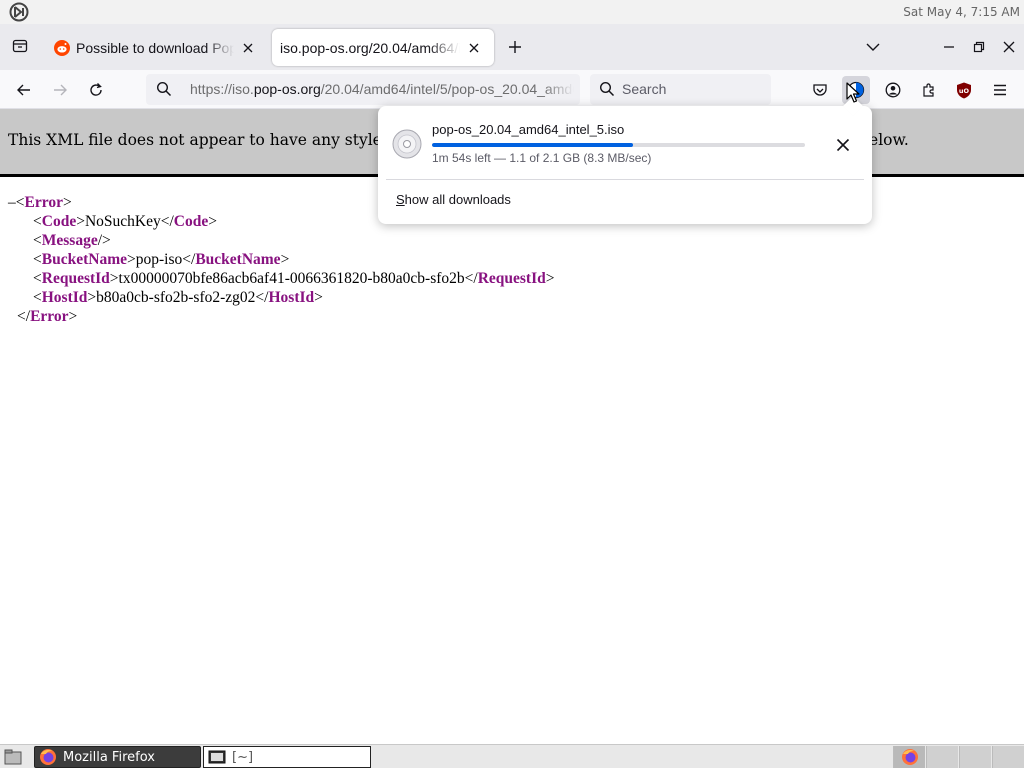  I want to click on cancel-download-button, so click(843, 145).